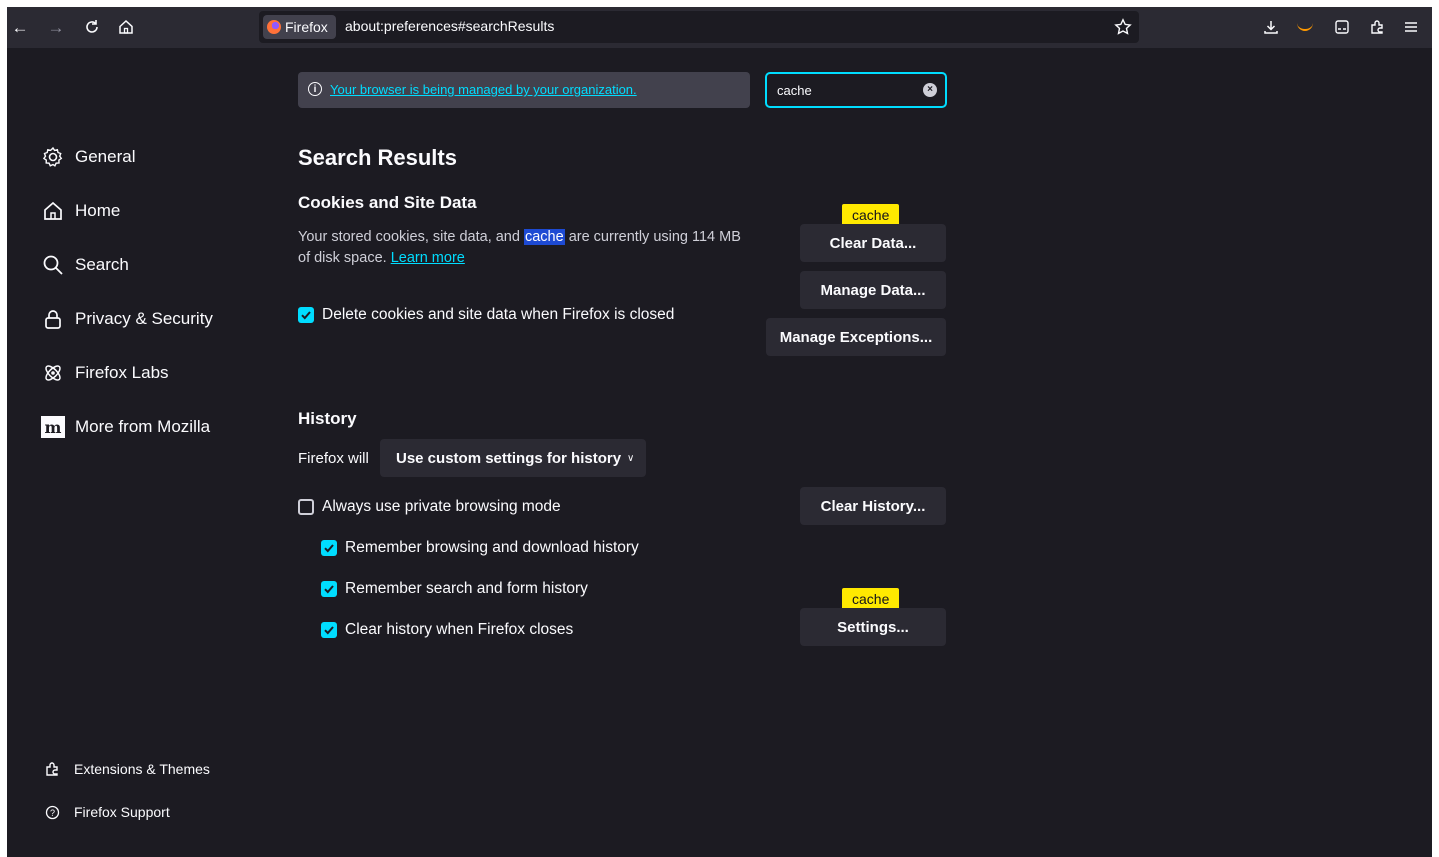 This screenshot has width=1439, height=857. Describe the element at coordinates (306, 507) in the screenshot. I see `private-browsing-checkbox` at that location.